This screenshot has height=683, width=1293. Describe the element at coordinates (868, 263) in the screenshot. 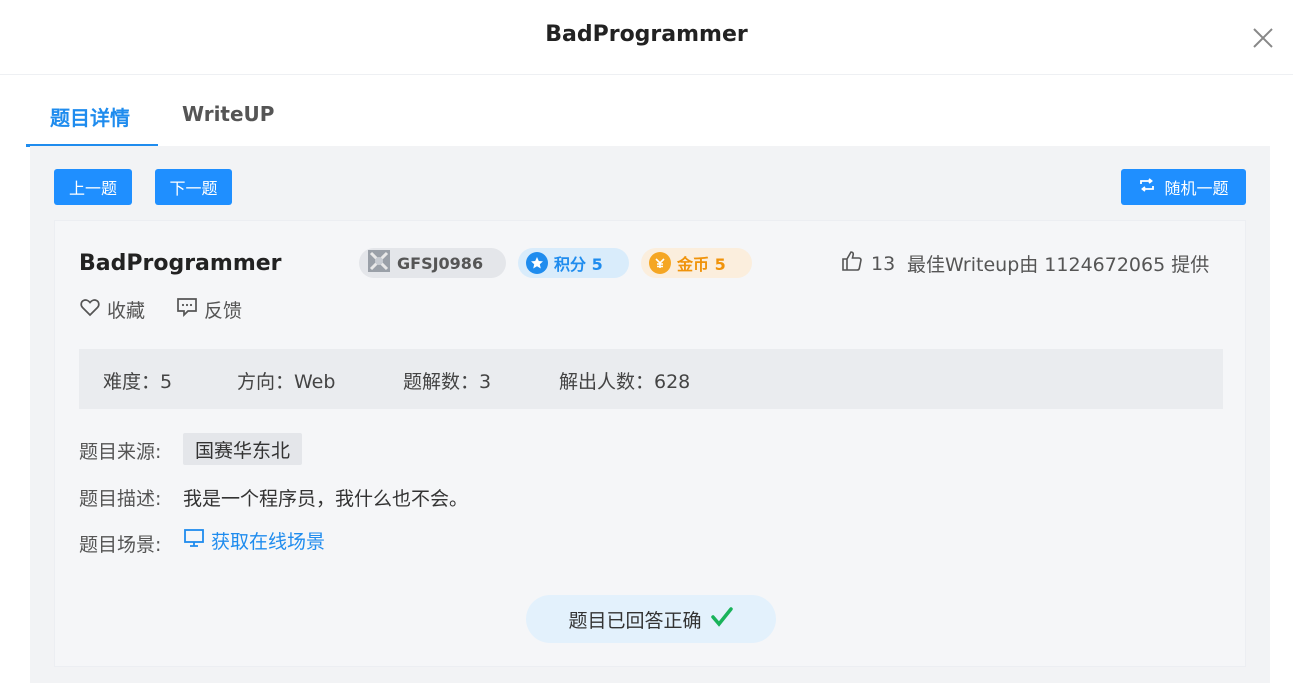

I see `like-button: 13` at that location.